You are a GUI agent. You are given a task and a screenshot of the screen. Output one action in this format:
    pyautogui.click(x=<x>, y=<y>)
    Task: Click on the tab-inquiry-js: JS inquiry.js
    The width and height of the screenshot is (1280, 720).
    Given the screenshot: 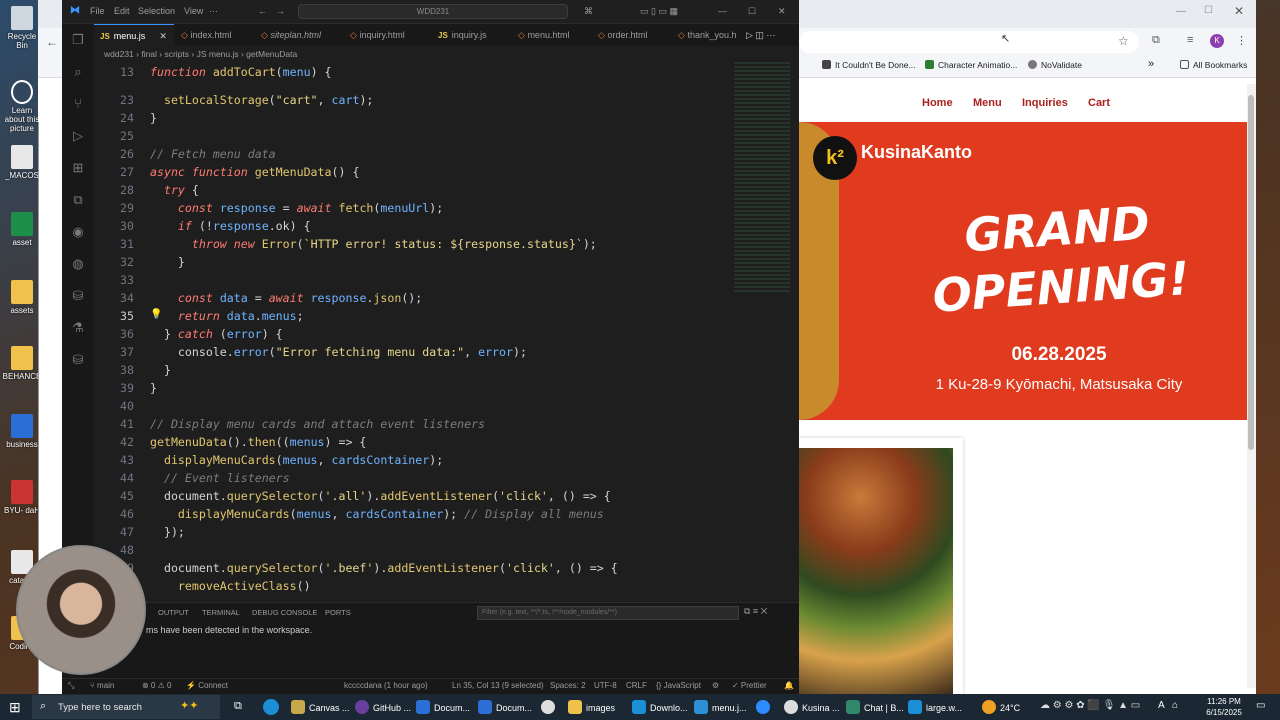 What is the action you would take?
    pyautogui.click(x=459, y=35)
    